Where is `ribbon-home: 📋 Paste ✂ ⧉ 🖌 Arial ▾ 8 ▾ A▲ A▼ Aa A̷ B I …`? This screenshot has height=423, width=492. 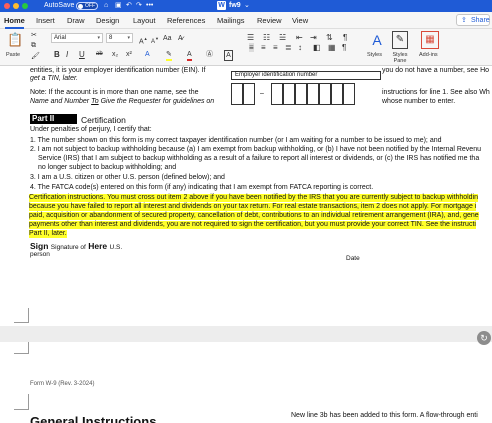
ribbon-home: 📋 Paste ✂ ⧉ 🖌 Arial ▾ 8 ▾ A▲ A▼ Aa A̷ B I … is located at coordinates (246, 47).